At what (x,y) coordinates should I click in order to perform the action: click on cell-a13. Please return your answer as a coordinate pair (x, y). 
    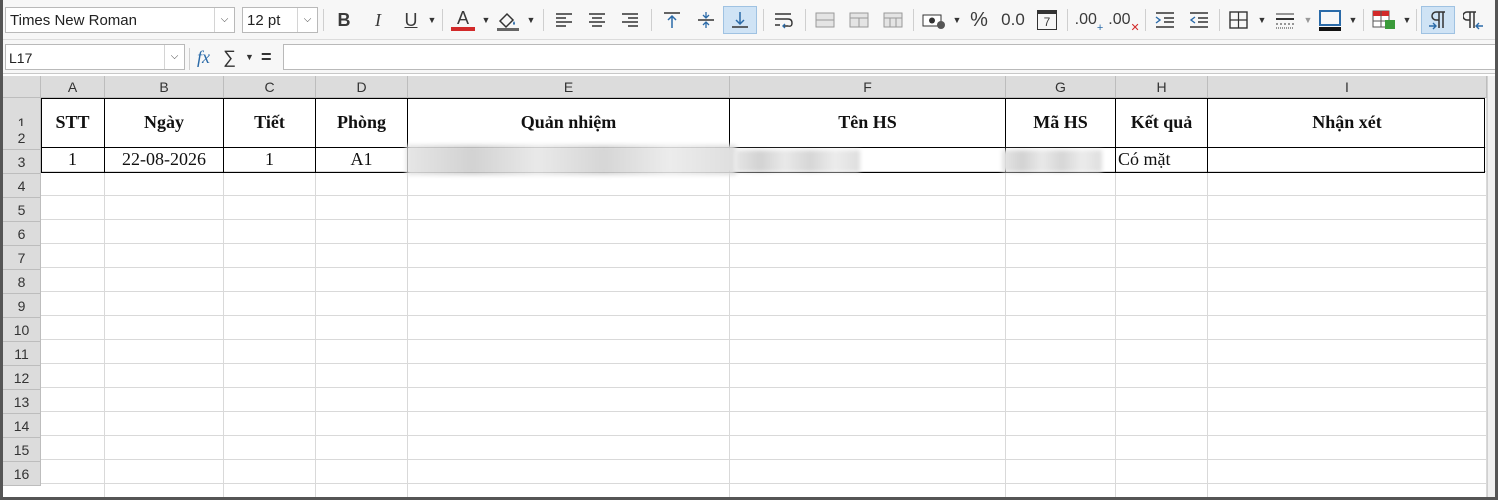
    Looking at the image, I should click on (73, 424).